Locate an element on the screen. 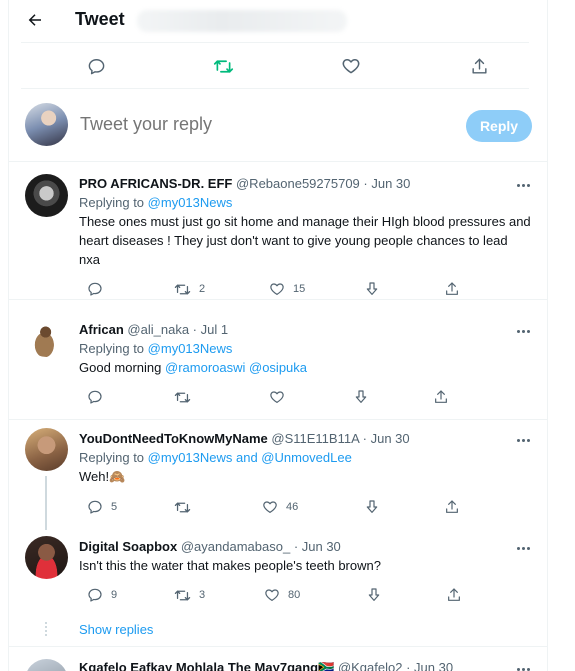 This screenshot has width=575, height=671. reply-composer: Reply is located at coordinates (278, 126).